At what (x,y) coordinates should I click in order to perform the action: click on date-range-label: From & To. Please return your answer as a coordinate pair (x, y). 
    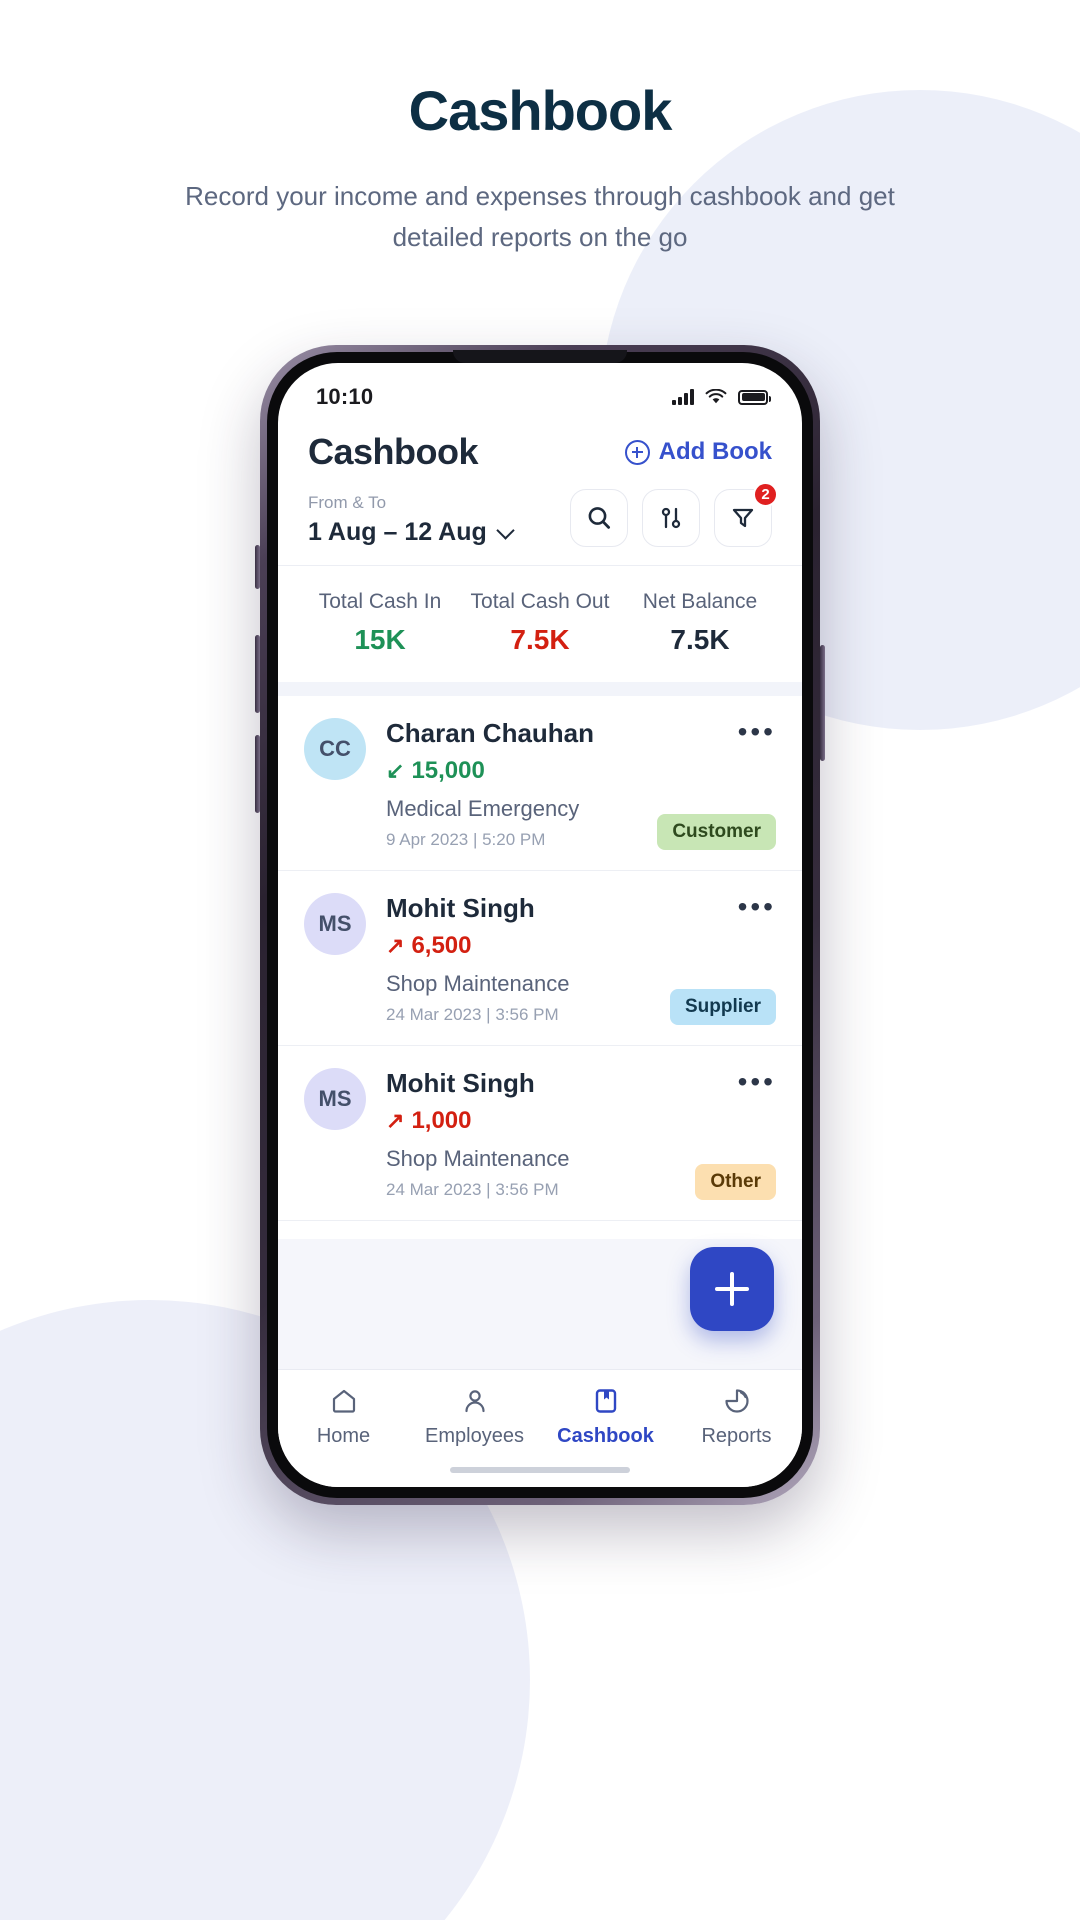
    Looking at the image, I should click on (347, 502).